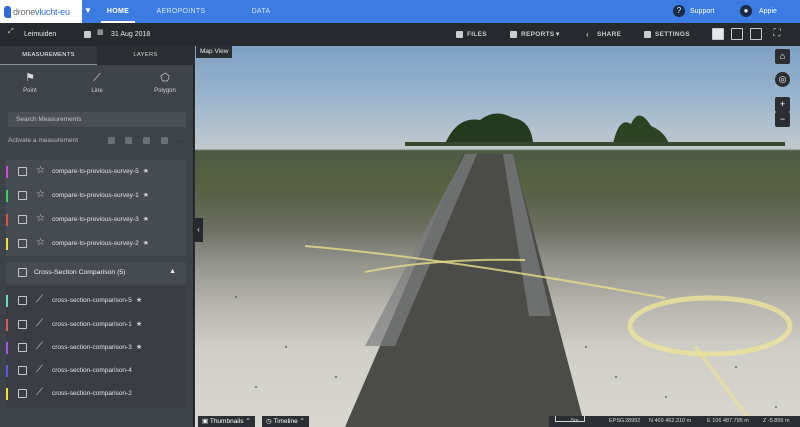 This screenshot has height=427, width=800. What do you see at coordinates (145, 55) in the screenshot?
I see `tab-layers: LAYERS` at bounding box center [145, 55].